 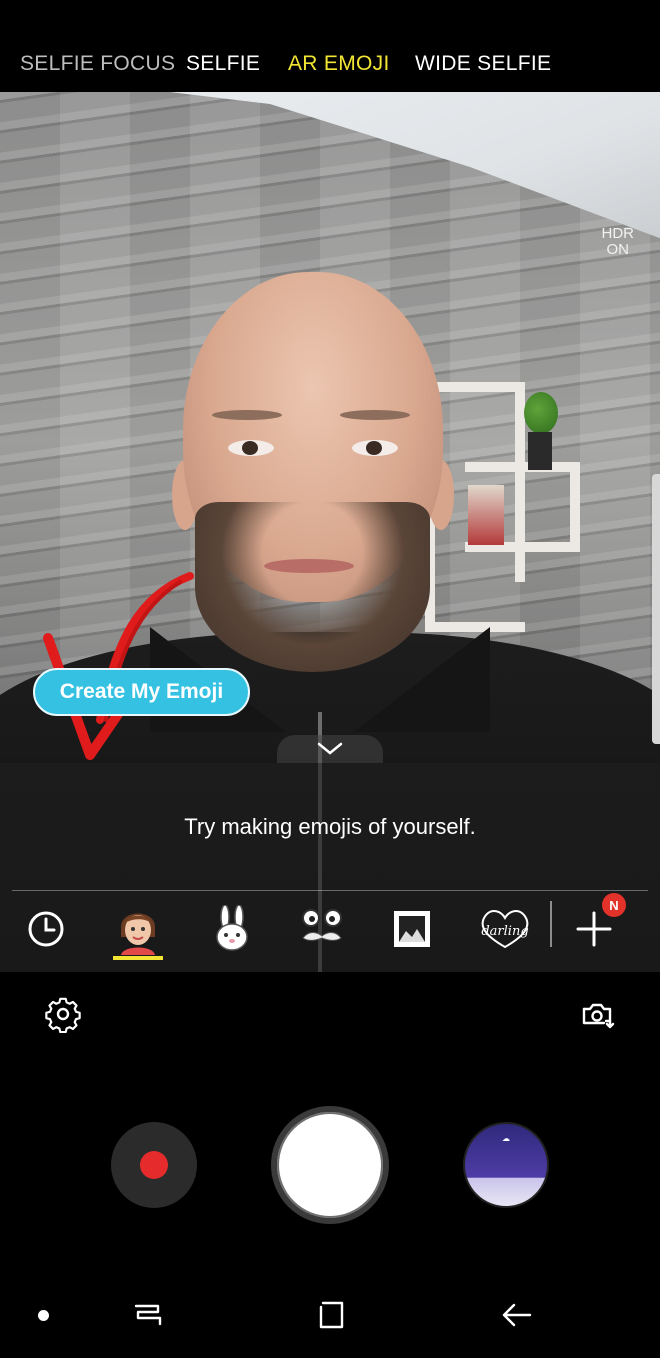 I want to click on edge-panel-handle, so click(x=656, y=609).